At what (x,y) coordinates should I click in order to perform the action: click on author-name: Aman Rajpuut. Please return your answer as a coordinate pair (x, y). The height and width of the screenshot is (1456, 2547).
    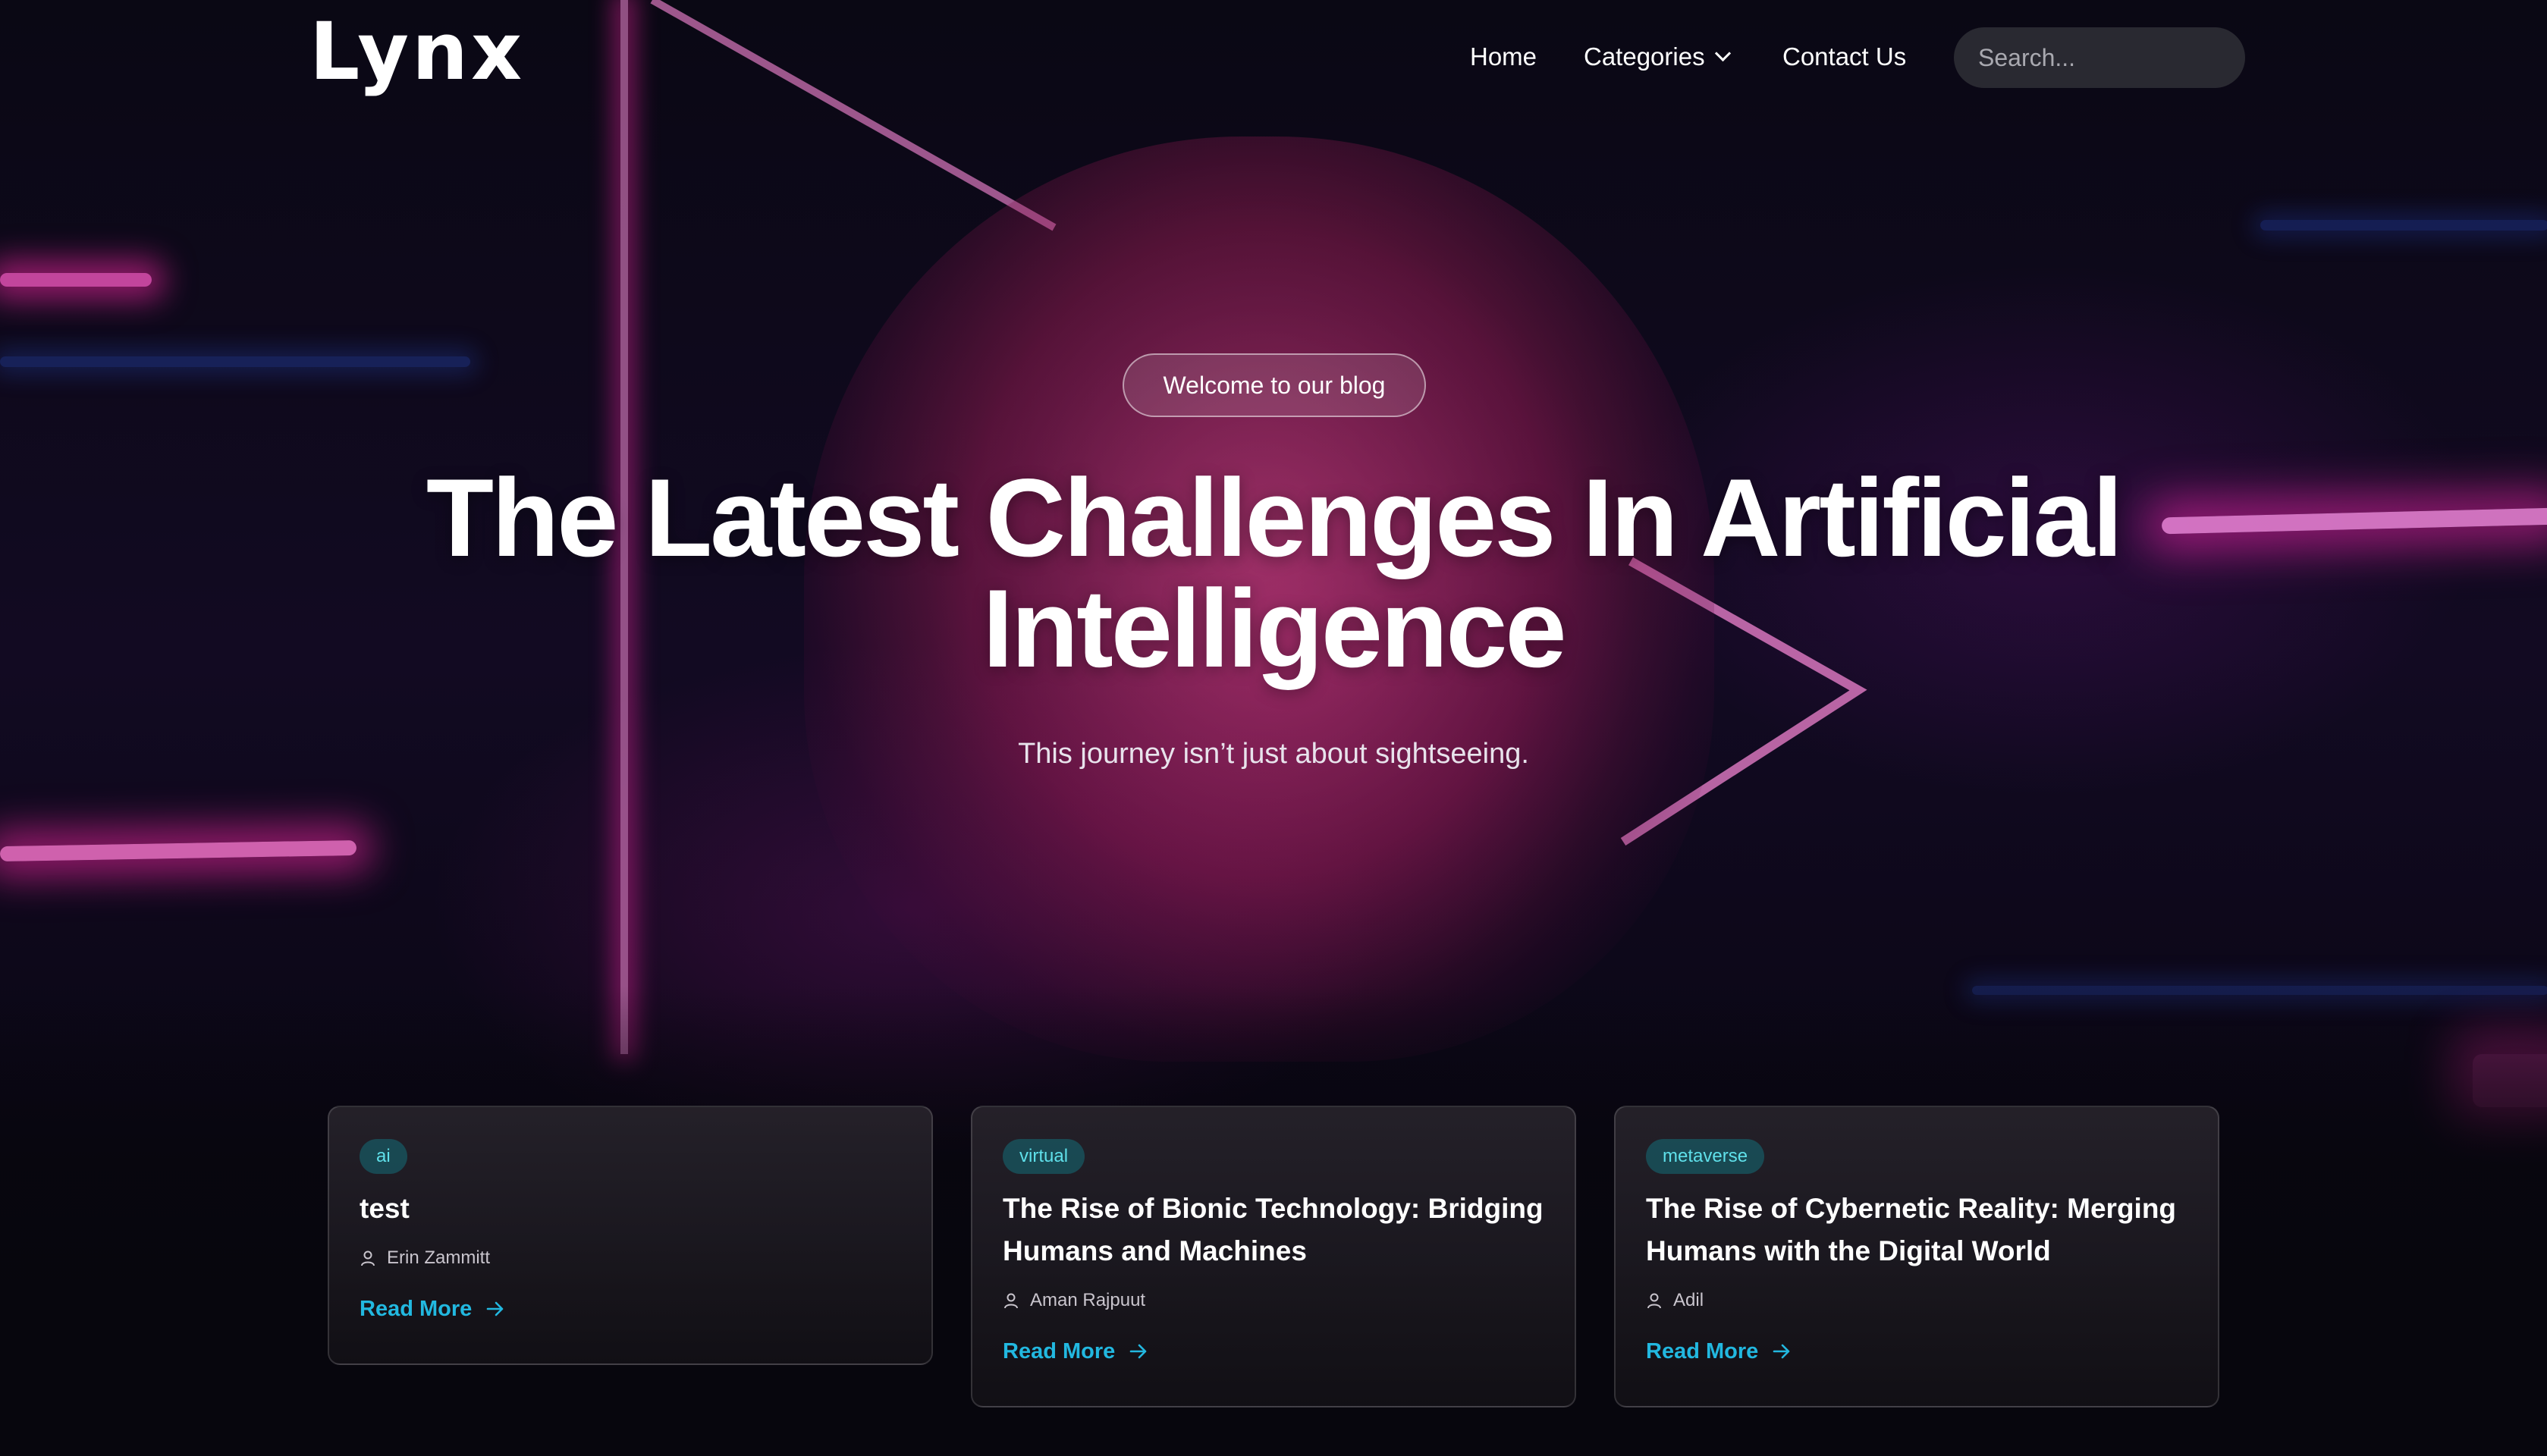
    Looking at the image, I should click on (1088, 1300).